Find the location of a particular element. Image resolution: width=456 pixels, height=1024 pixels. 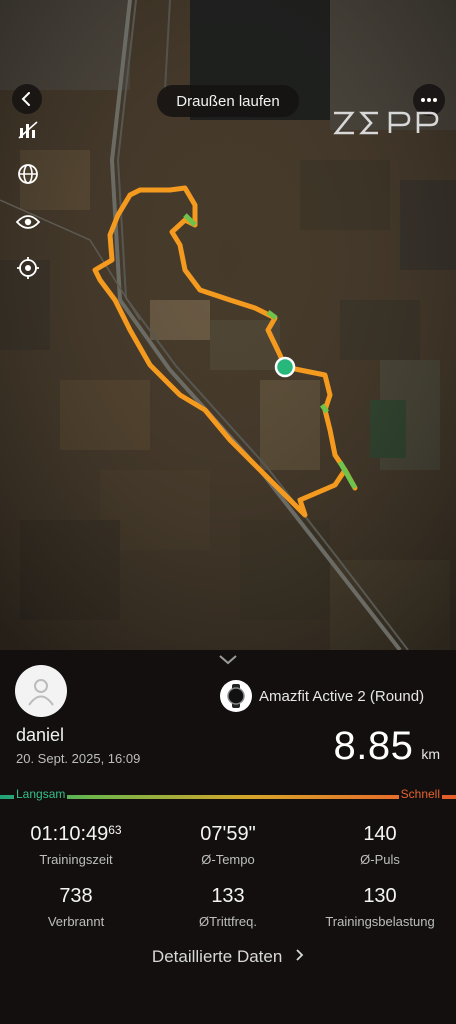

user-icon is located at coordinates (41, 692).